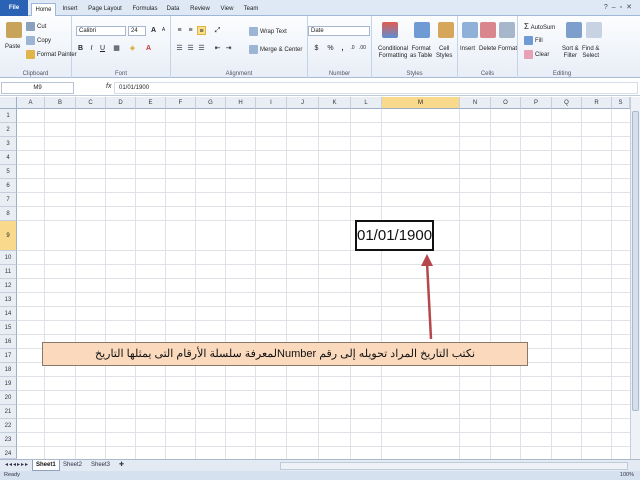 This screenshot has width=640, height=480. Describe the element at coordinates (181, 103) in the screenshot. I see `column-header-f: F` at that location.